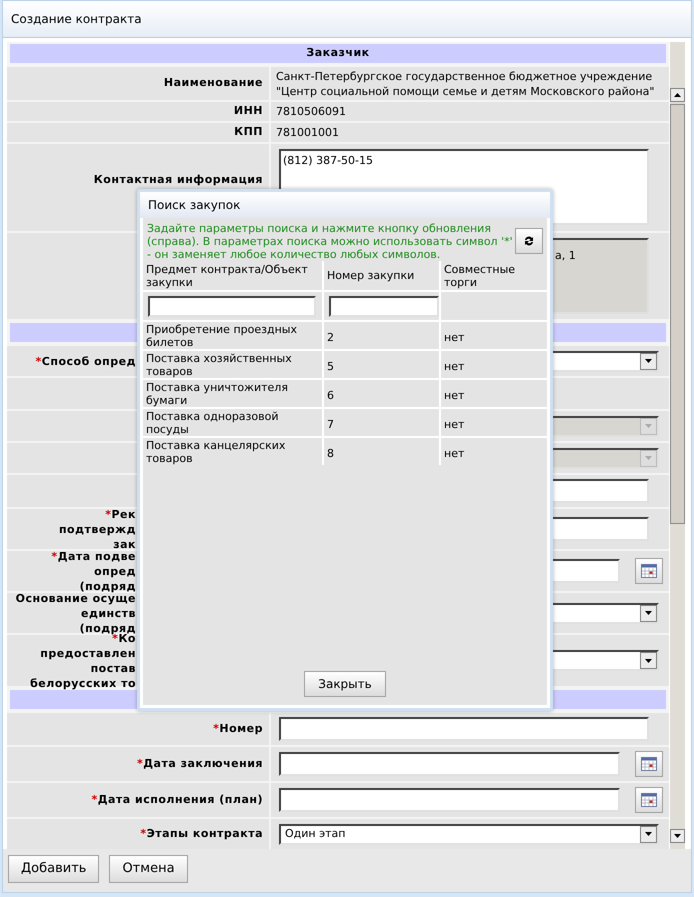 This screenshot has height=897, width=694. What do you see at coordinates (677, 836) in the screenshot?
I see `scroll-down-arrow-icon` at bounding box center [677, 836].